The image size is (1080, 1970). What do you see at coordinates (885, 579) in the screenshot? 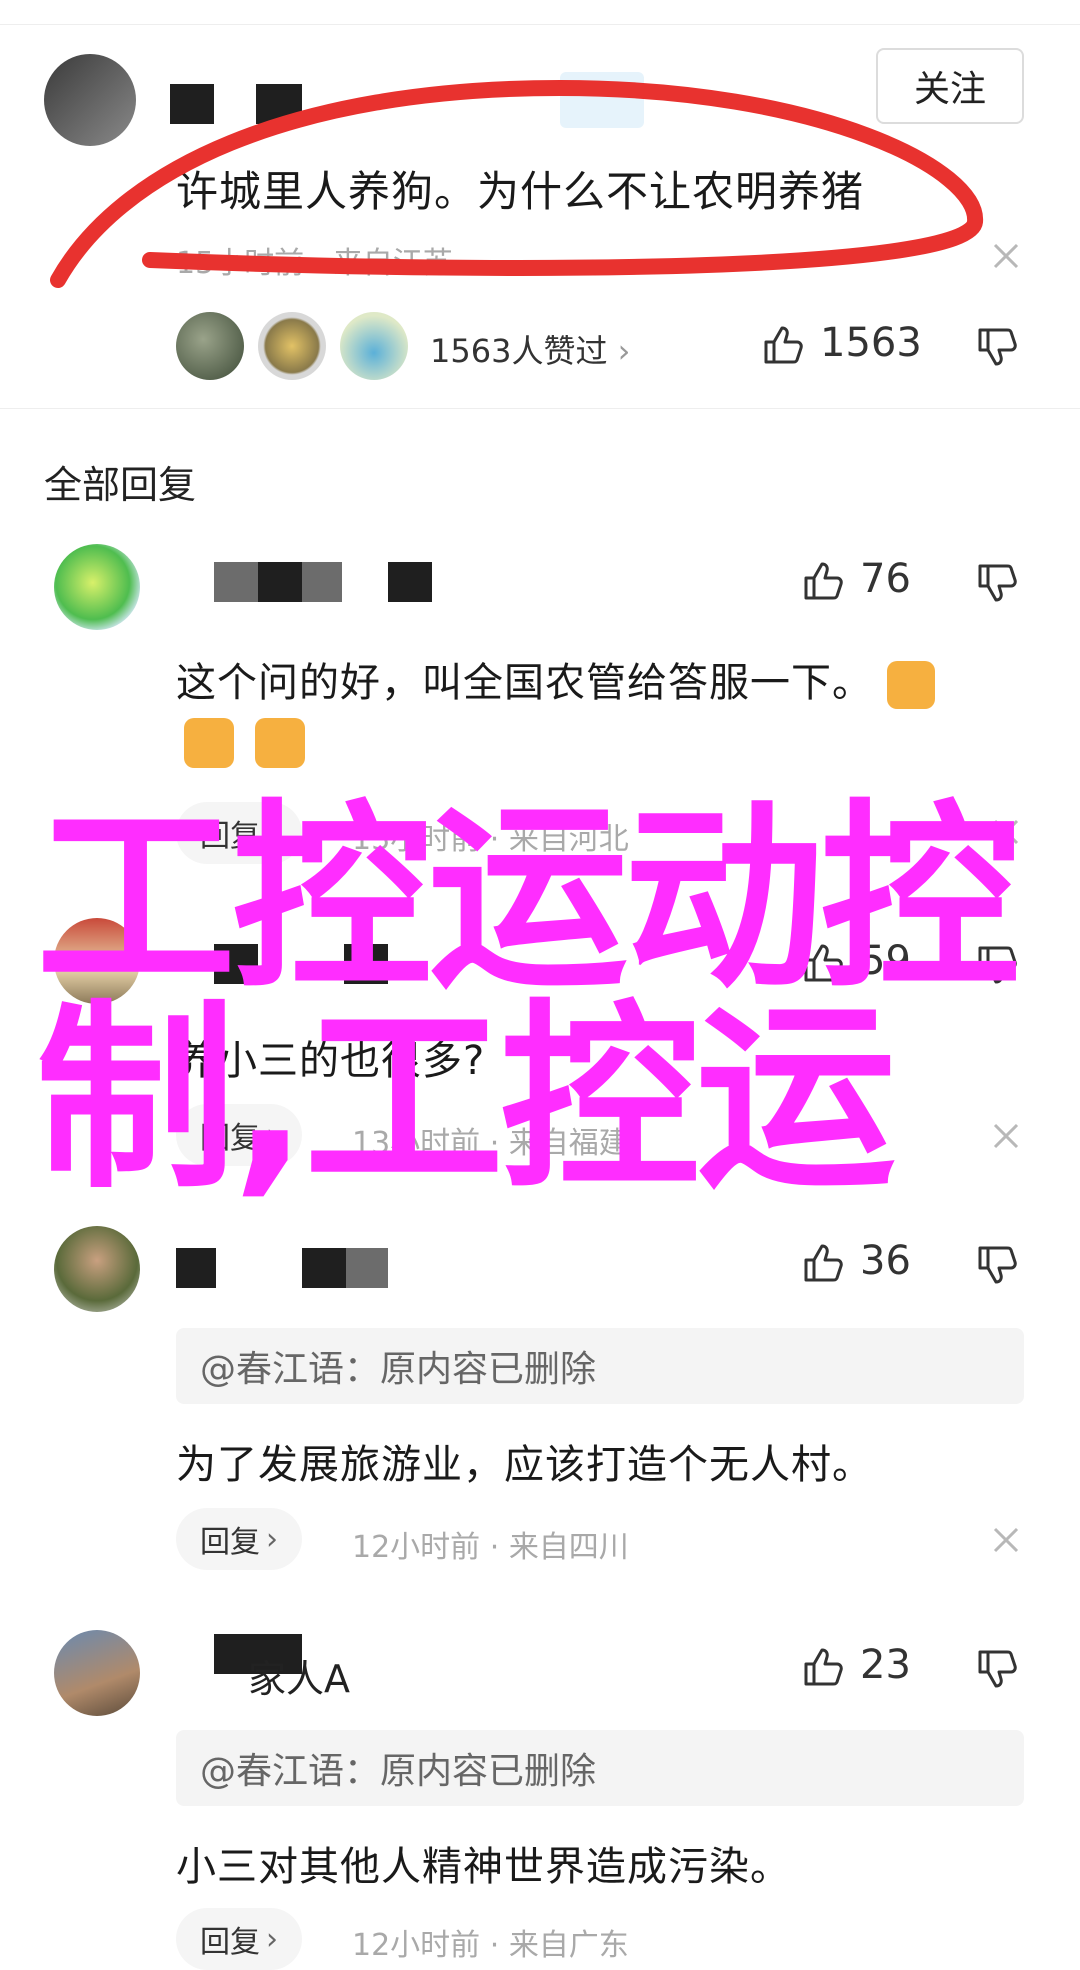
I see `comment-like-count: 76` at bounding box center [885, 579].